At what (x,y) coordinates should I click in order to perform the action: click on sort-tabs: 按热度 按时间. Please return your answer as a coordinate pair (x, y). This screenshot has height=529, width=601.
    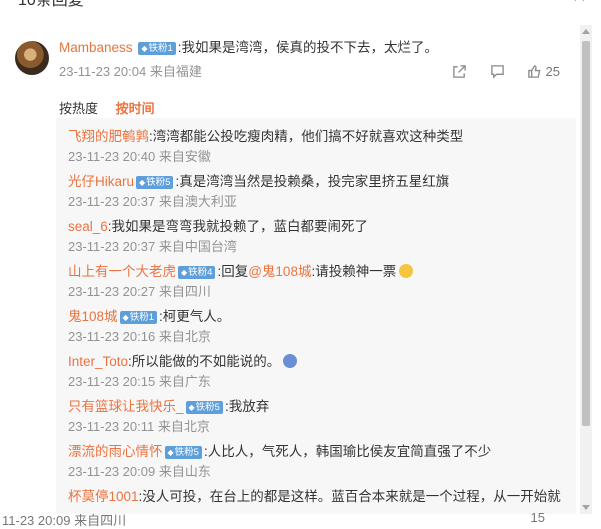
    Looking at the image, I should click on (114, 107).